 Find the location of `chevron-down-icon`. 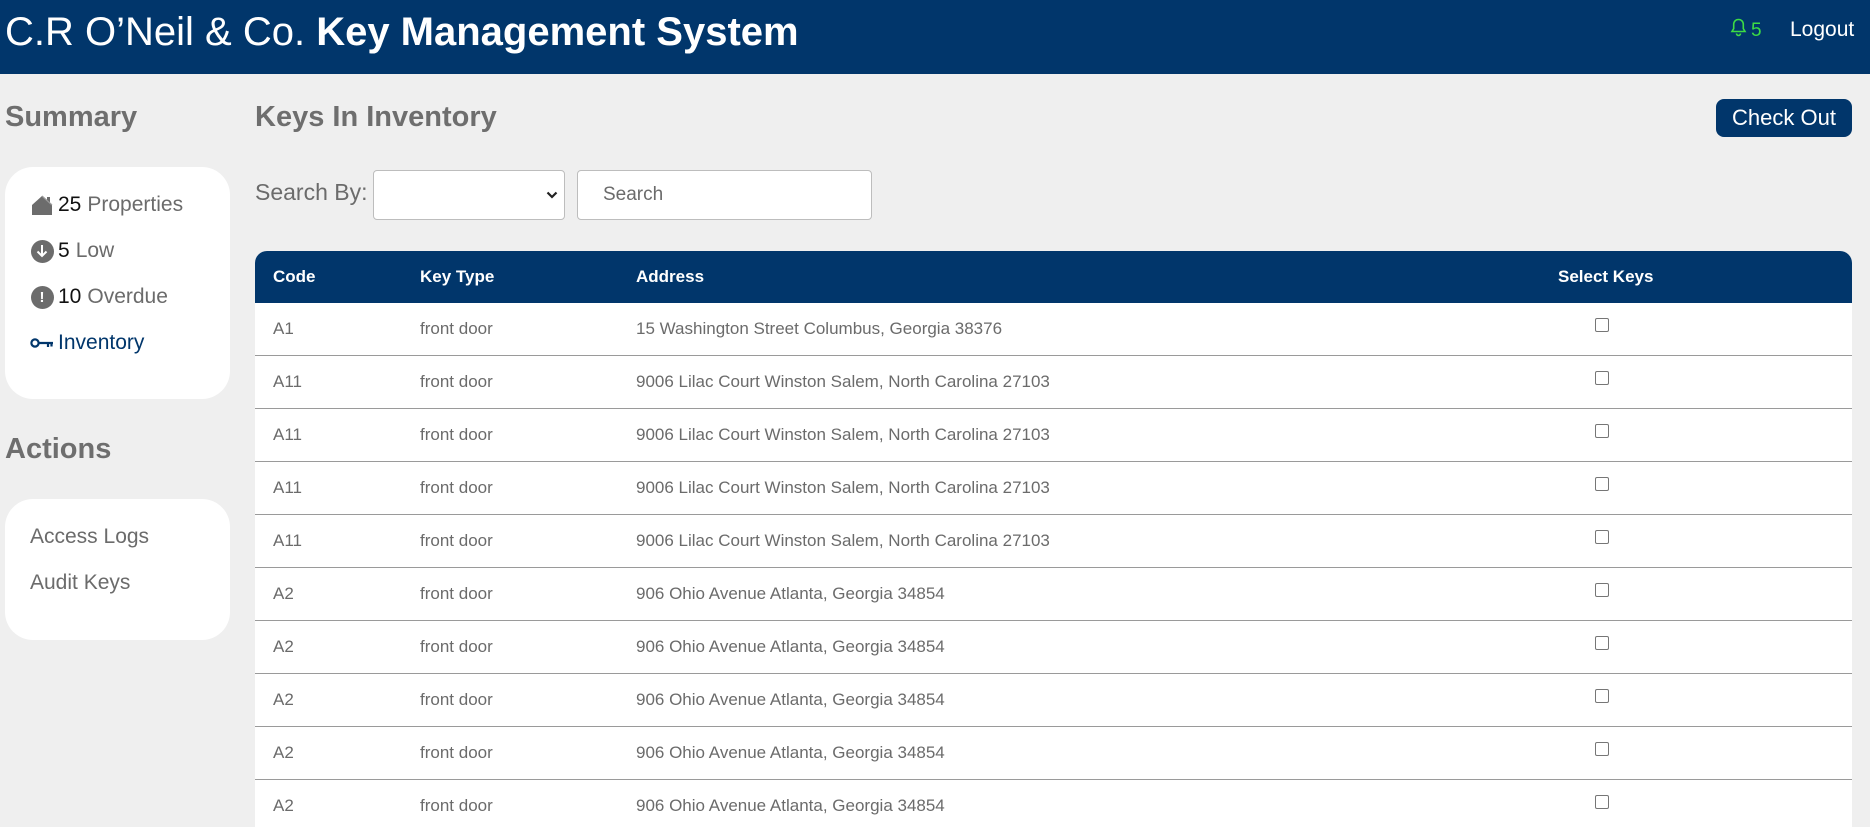

chevron-down-icon is located at coordinates (552, 197).